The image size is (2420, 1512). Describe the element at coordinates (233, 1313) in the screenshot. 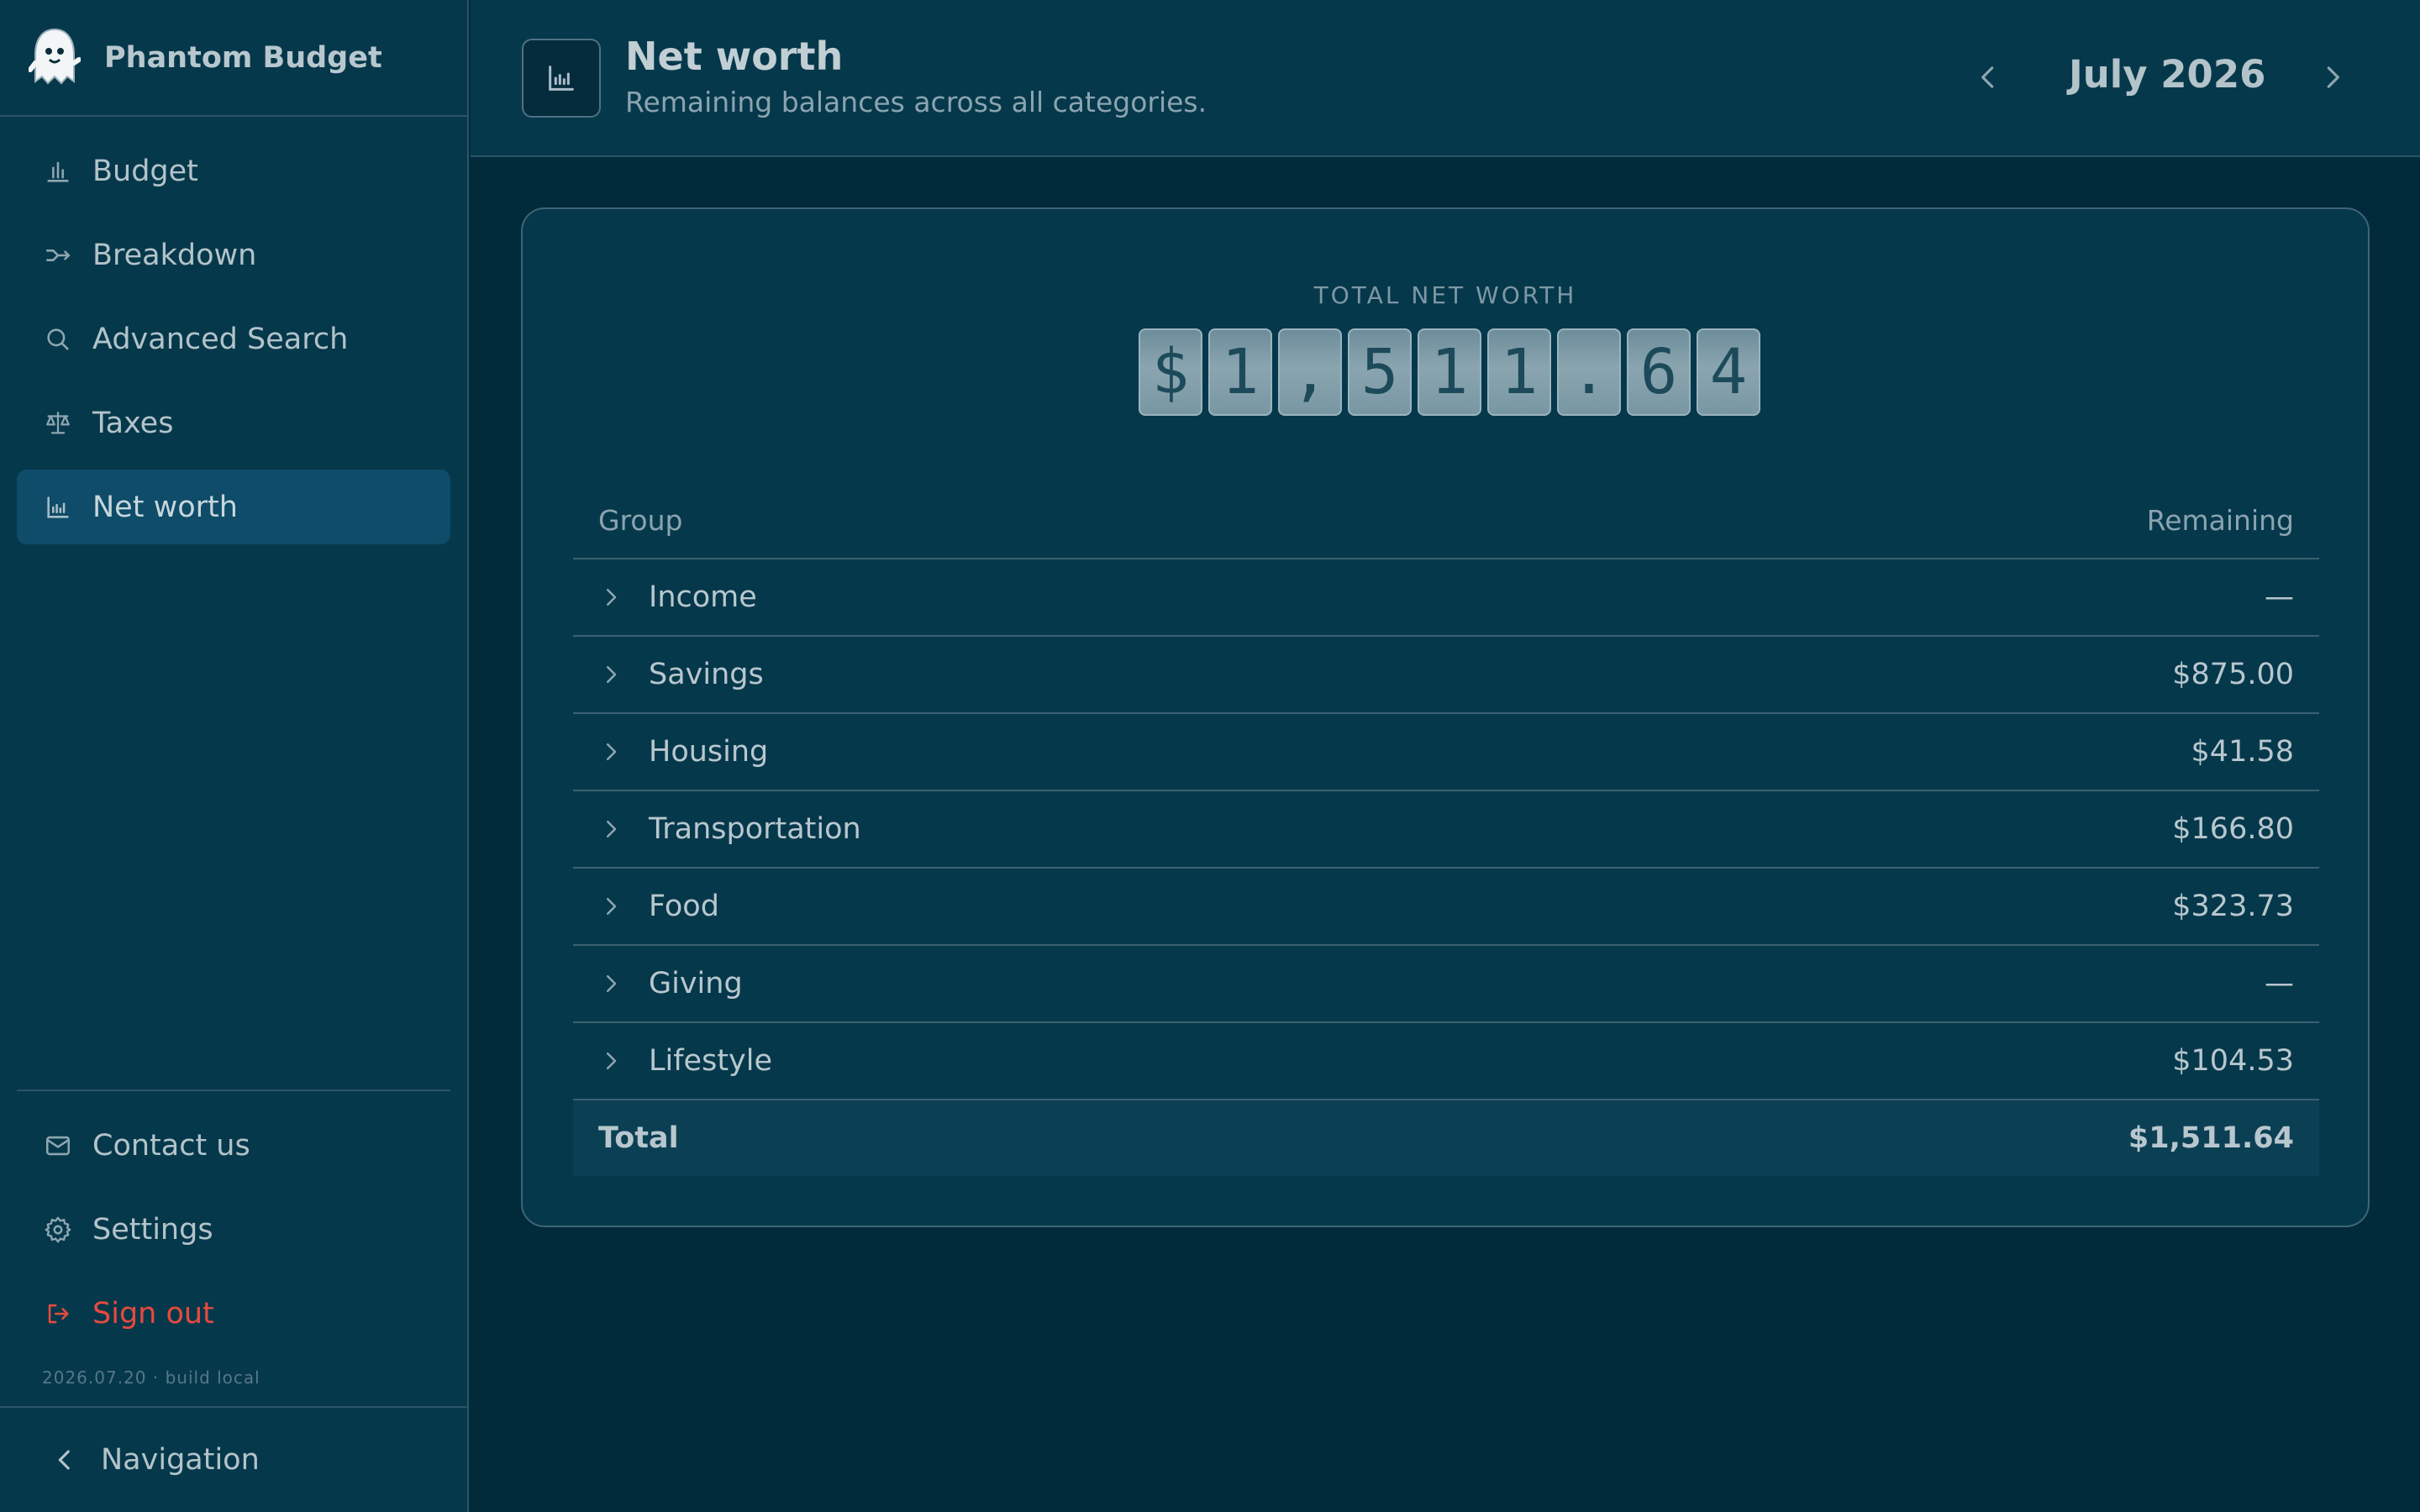

I see `sidebar-item-sign-out: Sign out` at that location.